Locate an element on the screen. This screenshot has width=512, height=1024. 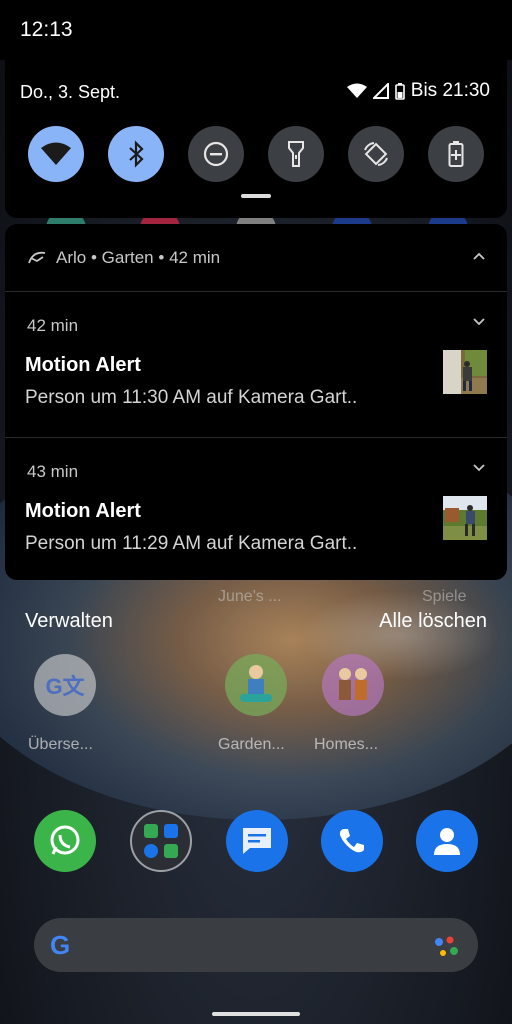
google-g-icon: G is located at coordinates (60, 945).